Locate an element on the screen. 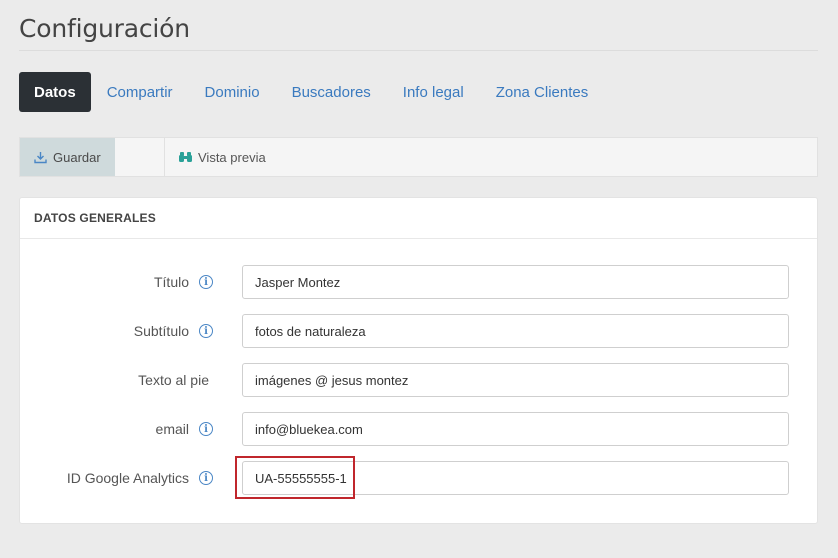  toolbar: Guardar Vista previa is located at coordinates (418, 157).